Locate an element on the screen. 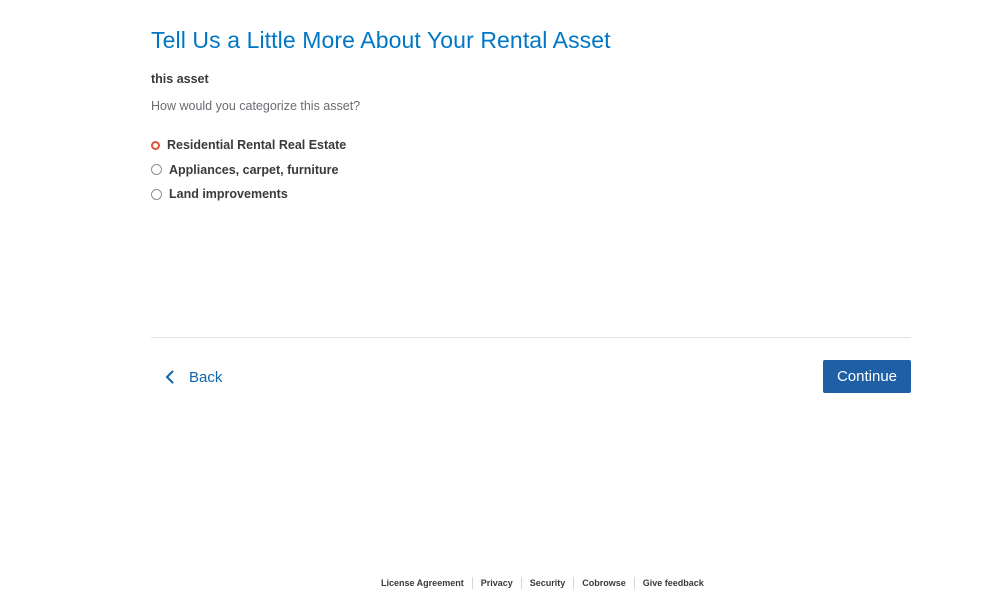 Image resolution: width=999 pixels, height=591 pixels. radio-button-selected is located at coordinates (155, 145).